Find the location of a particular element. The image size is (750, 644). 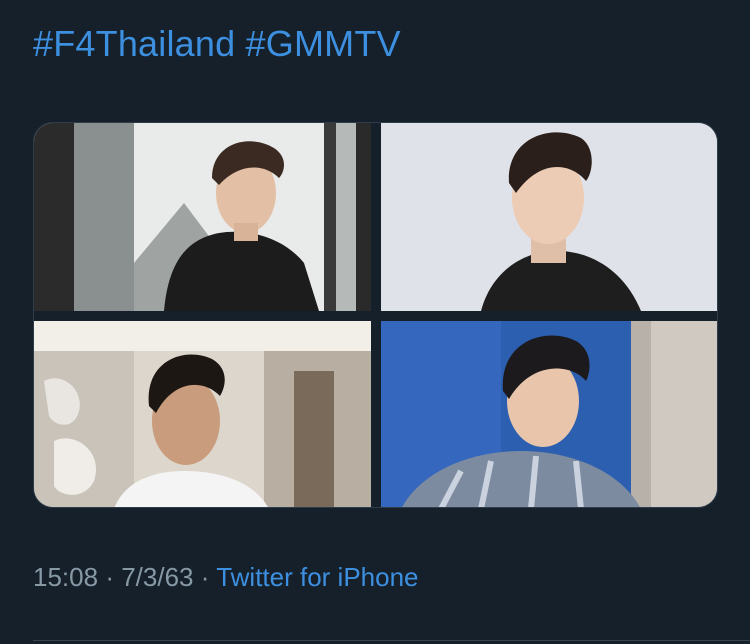

tweet-meta: 15:08 · 7/3/63 · Twitter for iPhone is located at coordinates (226, 577).